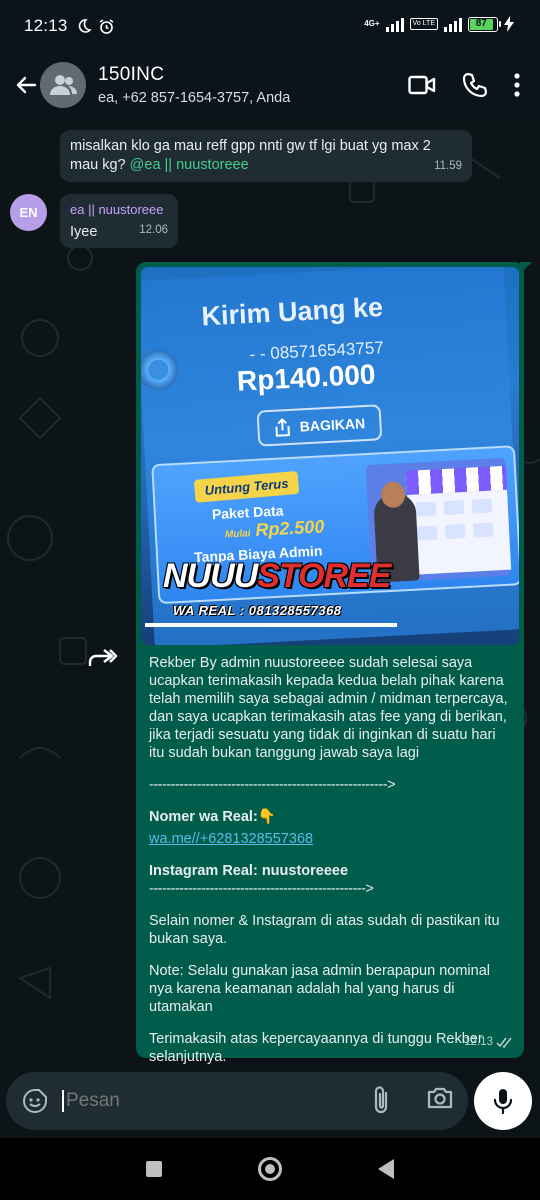 Image resolution: width=540 pixels, height=1200 pixels. I want to click on mention-link: @ea || nuustoreee, so click(189, 165).